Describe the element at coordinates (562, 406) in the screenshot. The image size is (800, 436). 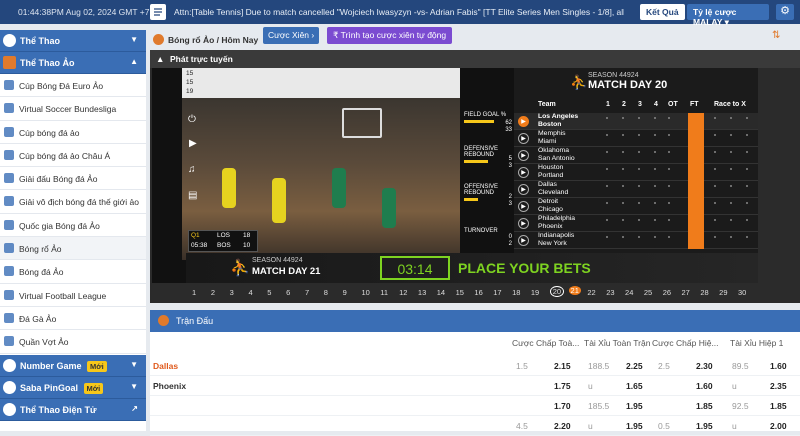
I see `odds-value: 1.70` at that location.